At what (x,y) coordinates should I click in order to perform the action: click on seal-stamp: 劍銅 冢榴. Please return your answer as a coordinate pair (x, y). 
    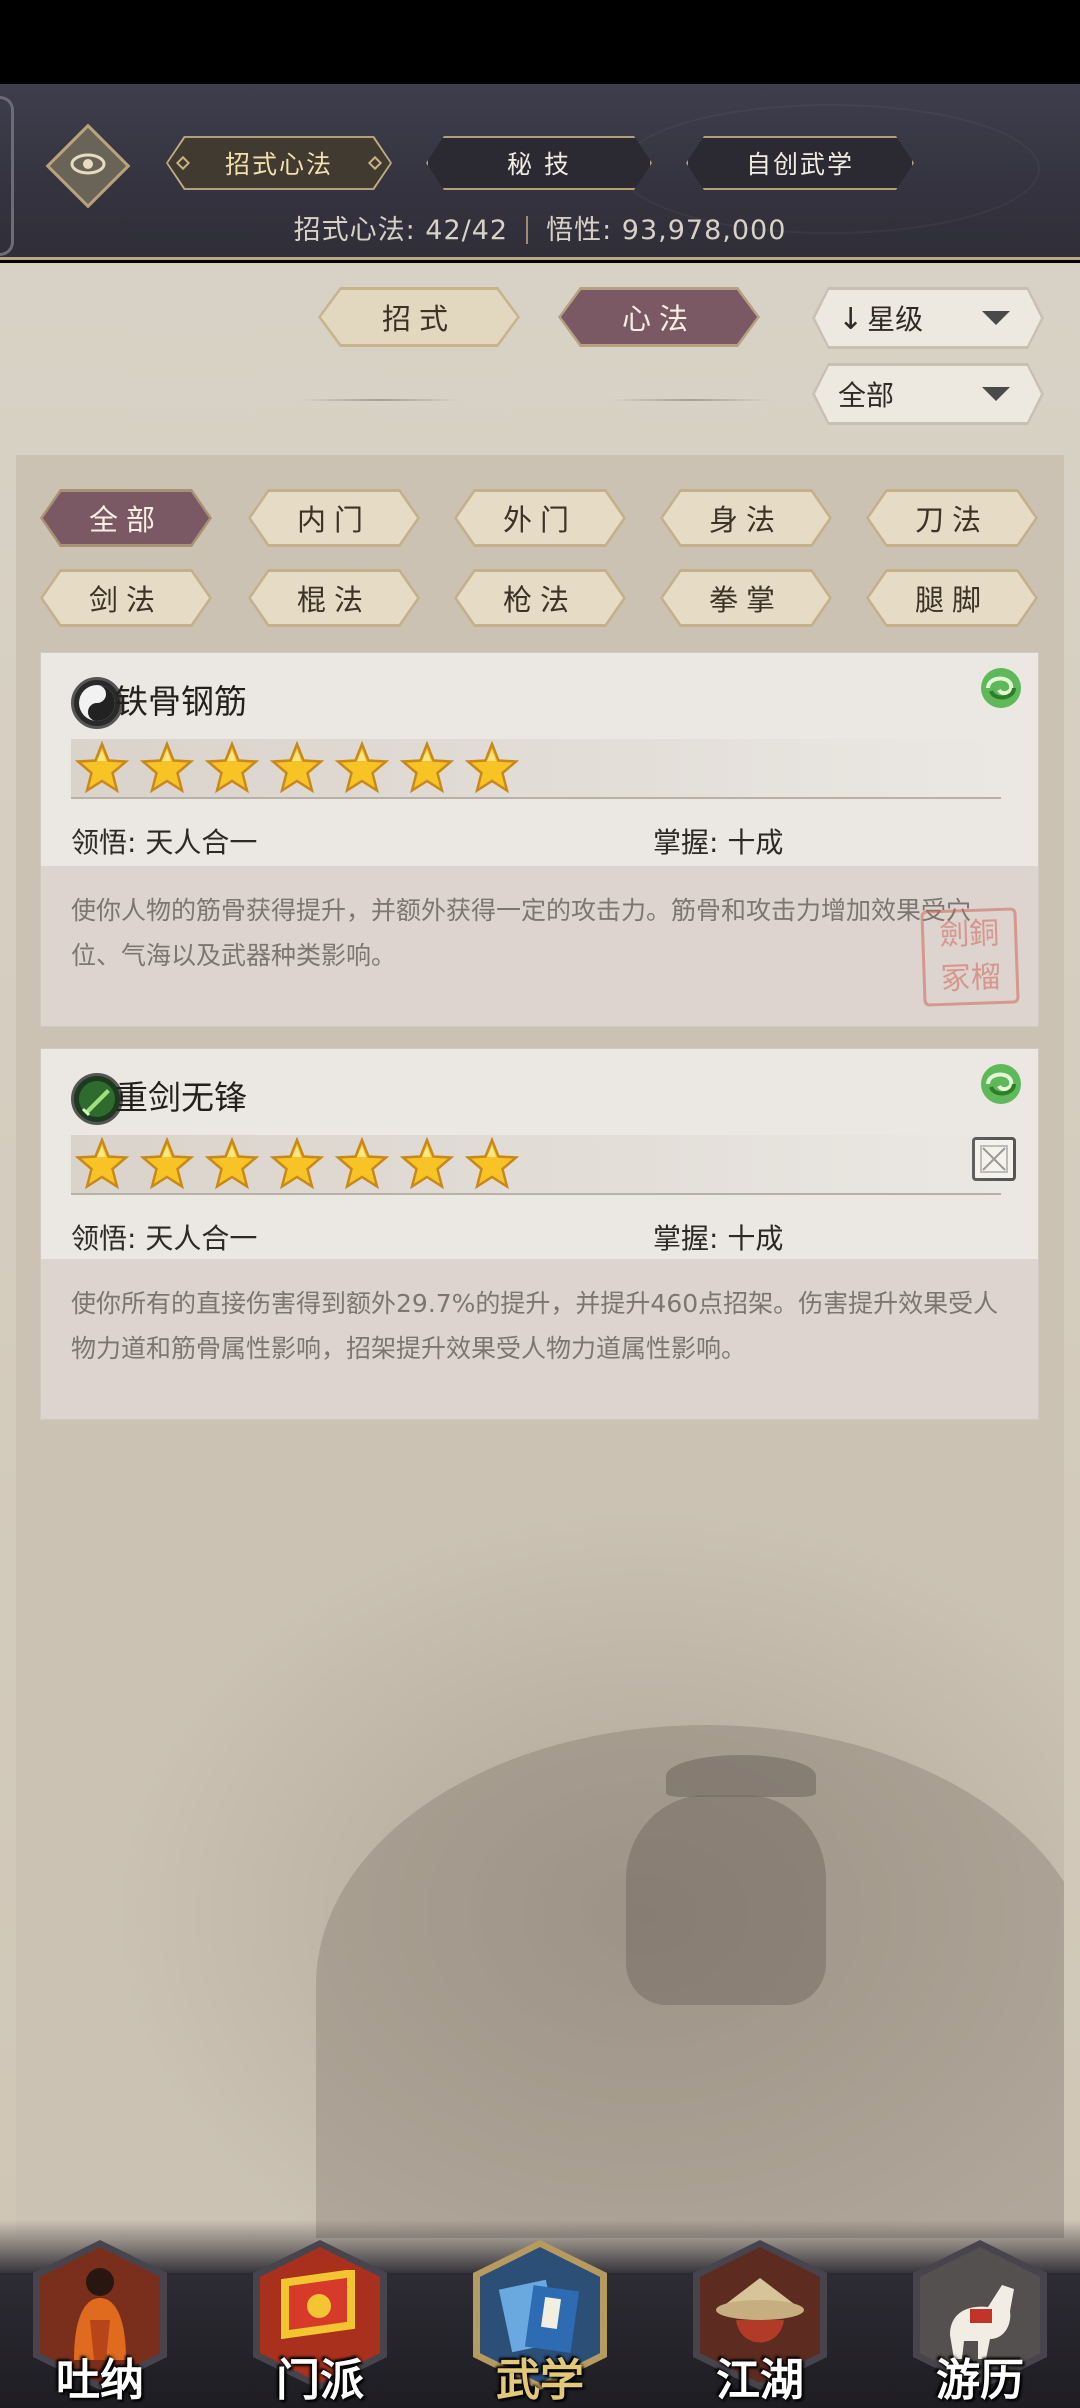
    Looking at the image, I should click on (970, 957).